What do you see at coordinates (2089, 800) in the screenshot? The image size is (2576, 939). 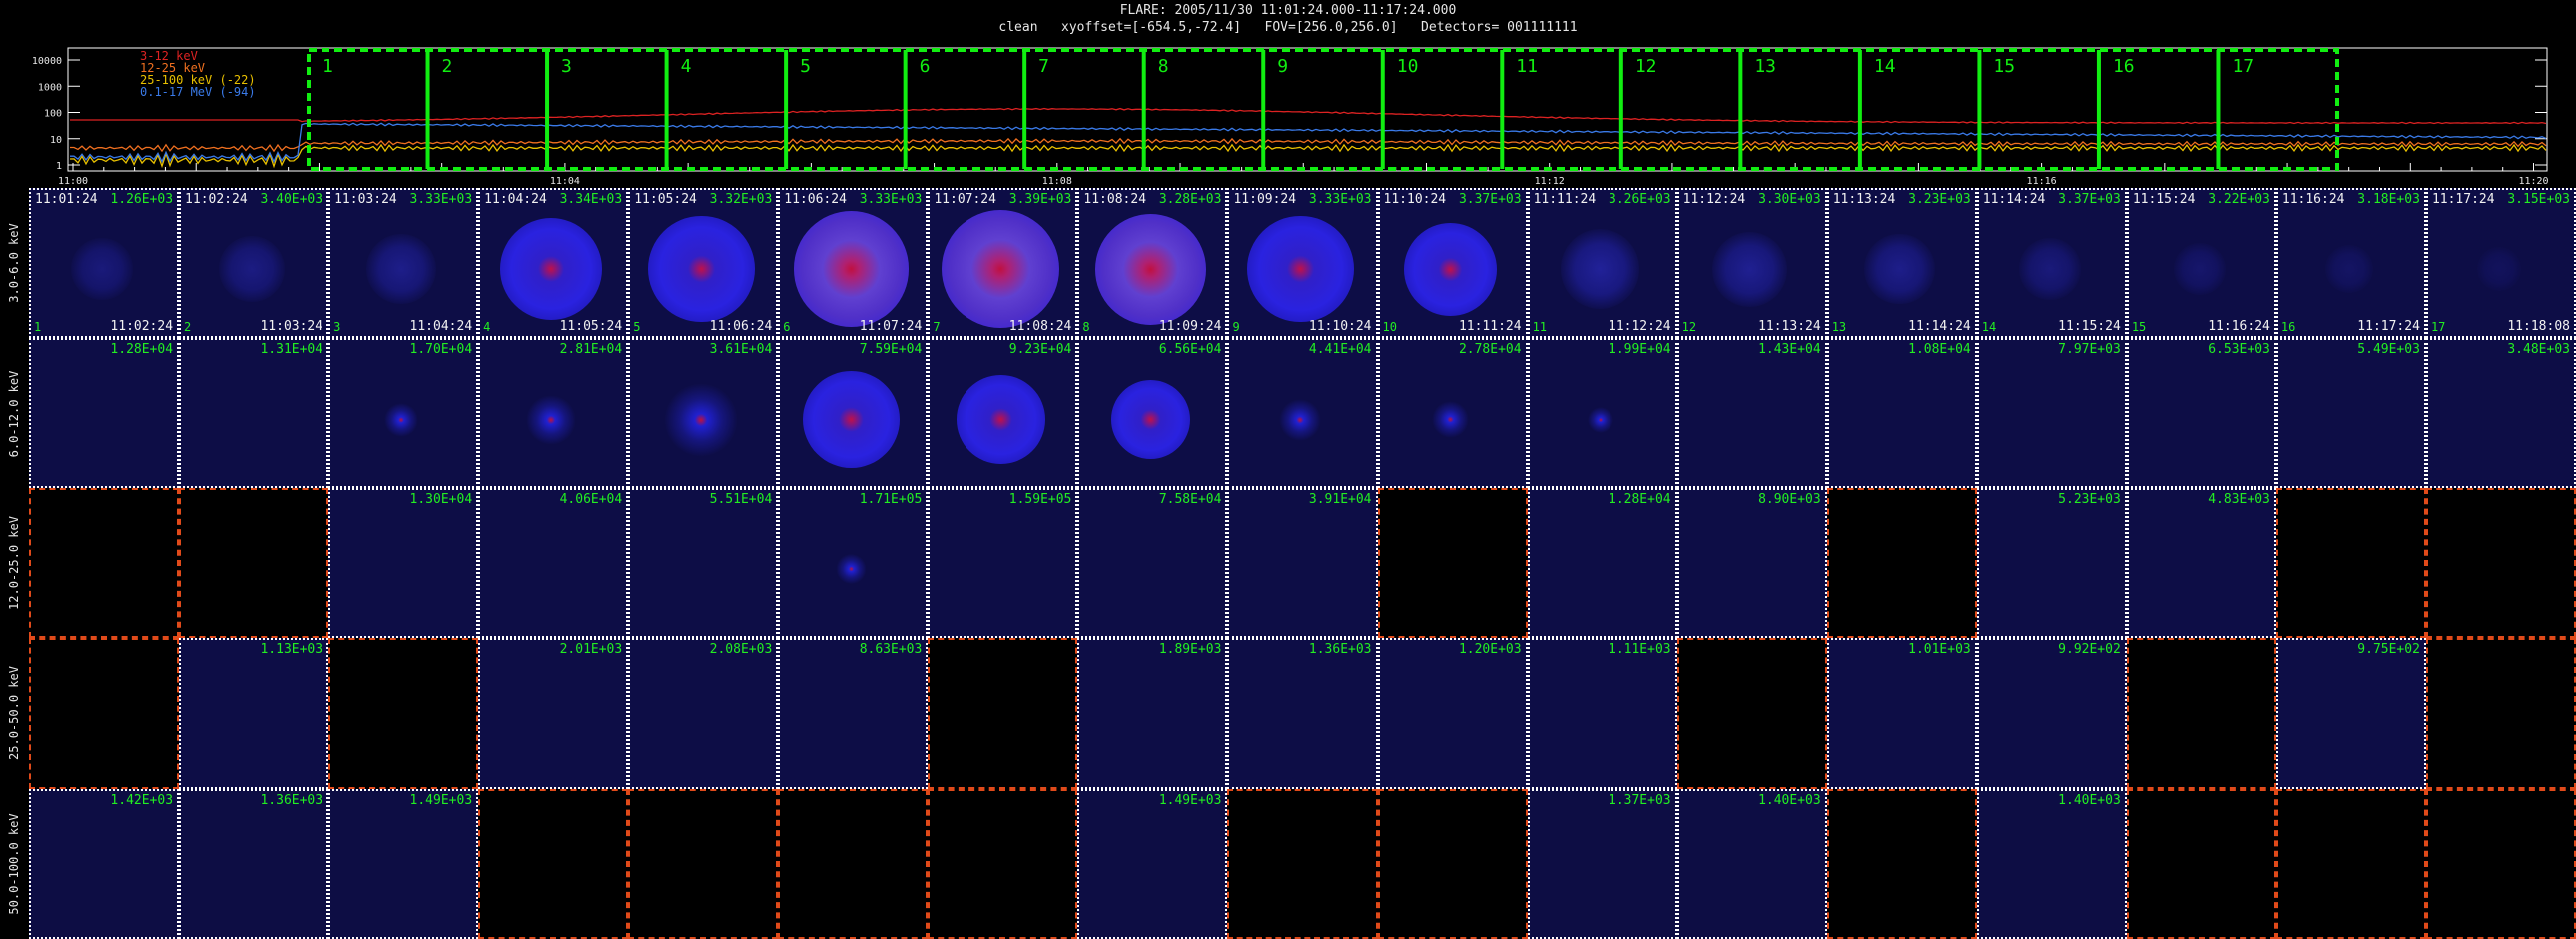 I see `cell-max-value: 1.40E+03` at bounding box center [2089, 800].